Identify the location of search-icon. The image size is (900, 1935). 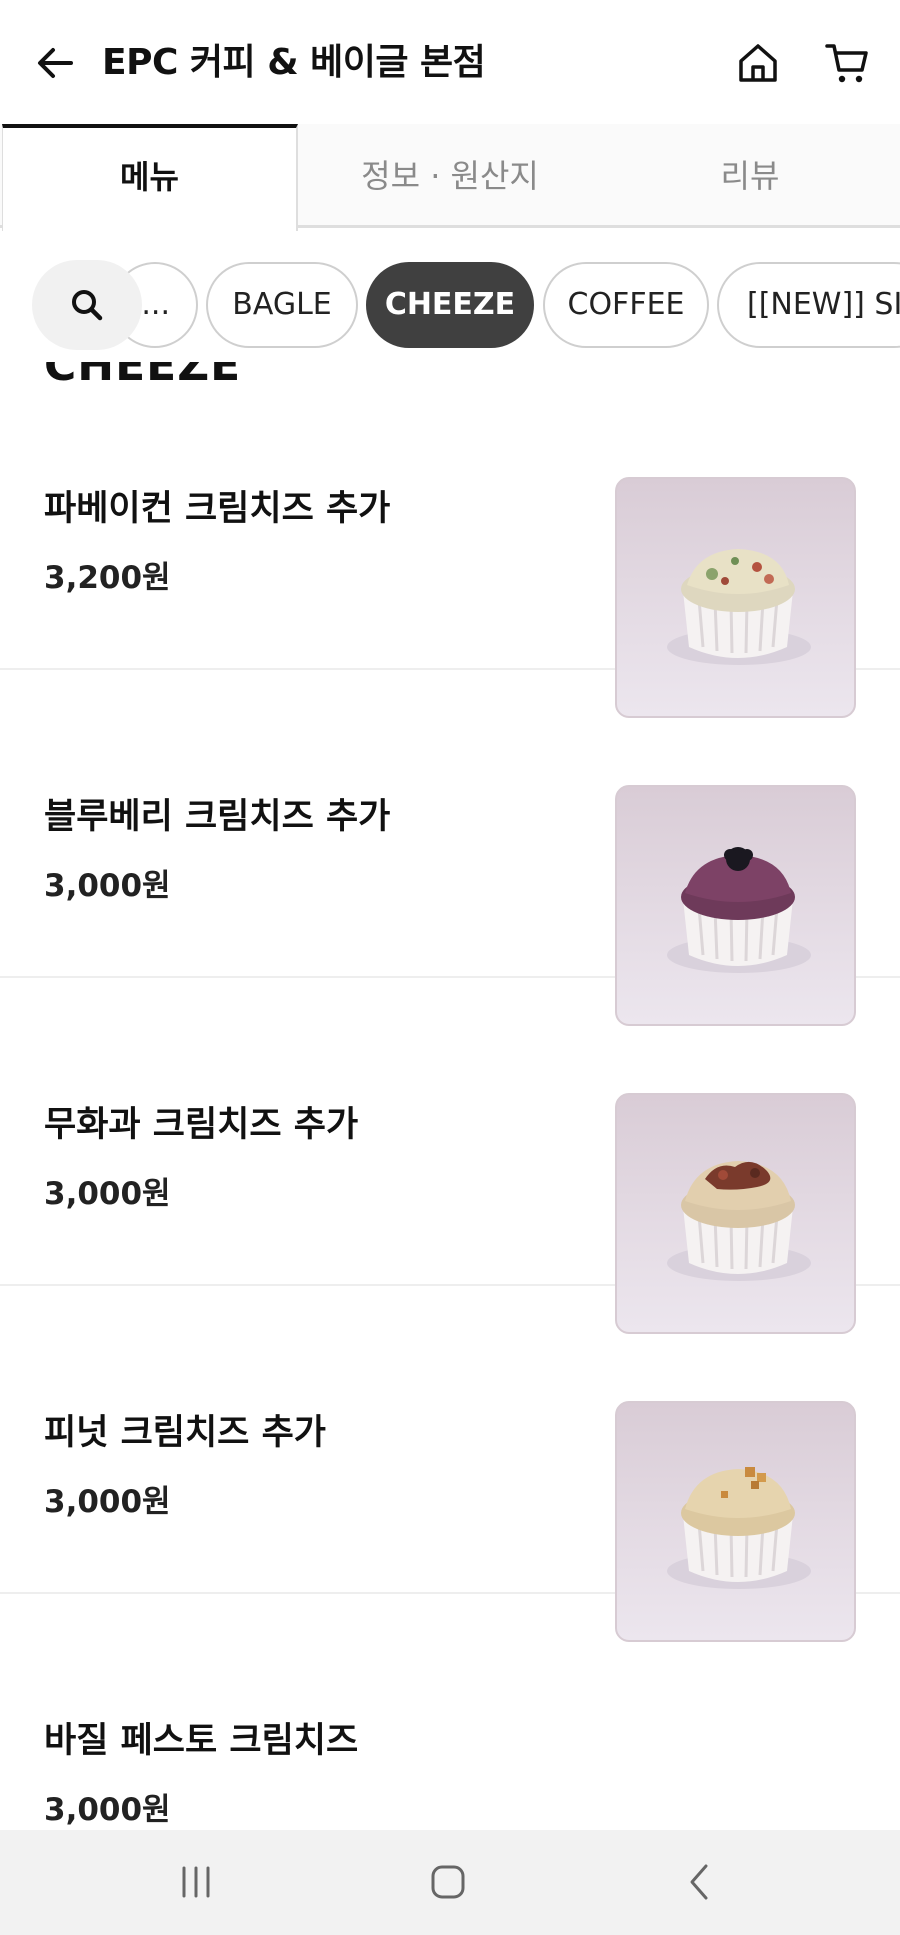
(87, 305).